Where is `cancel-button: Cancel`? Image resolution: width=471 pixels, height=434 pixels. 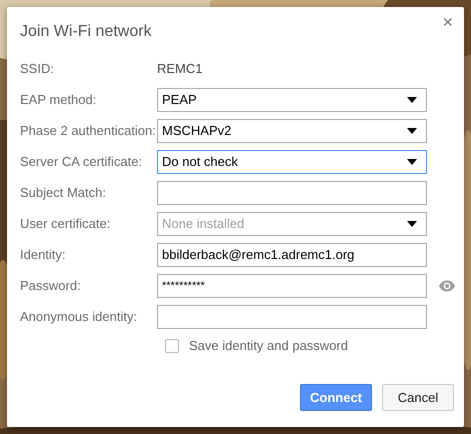 cancel-button: Cancel is located at coordinates (418, 397).